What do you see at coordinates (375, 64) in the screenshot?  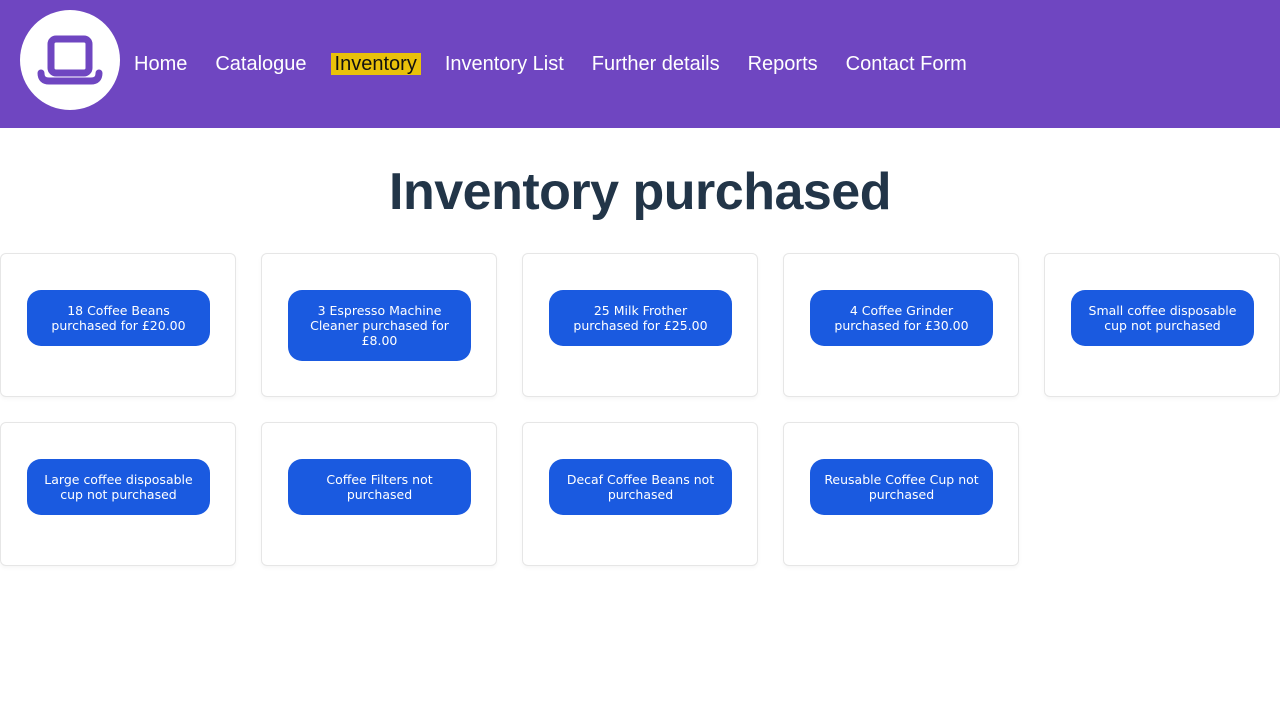 I see `nav-inventory: Inventory` at bounding box center [375, 64].